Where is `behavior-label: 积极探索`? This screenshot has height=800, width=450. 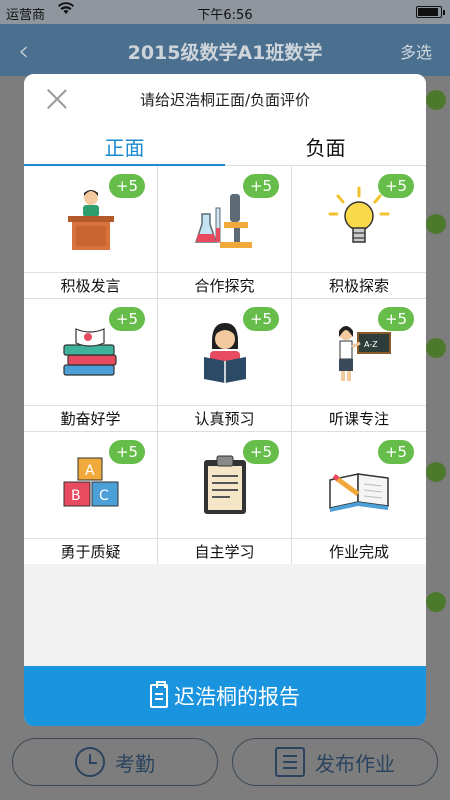 behavior-label: 积极探索 is located at coordinates (359, 285).